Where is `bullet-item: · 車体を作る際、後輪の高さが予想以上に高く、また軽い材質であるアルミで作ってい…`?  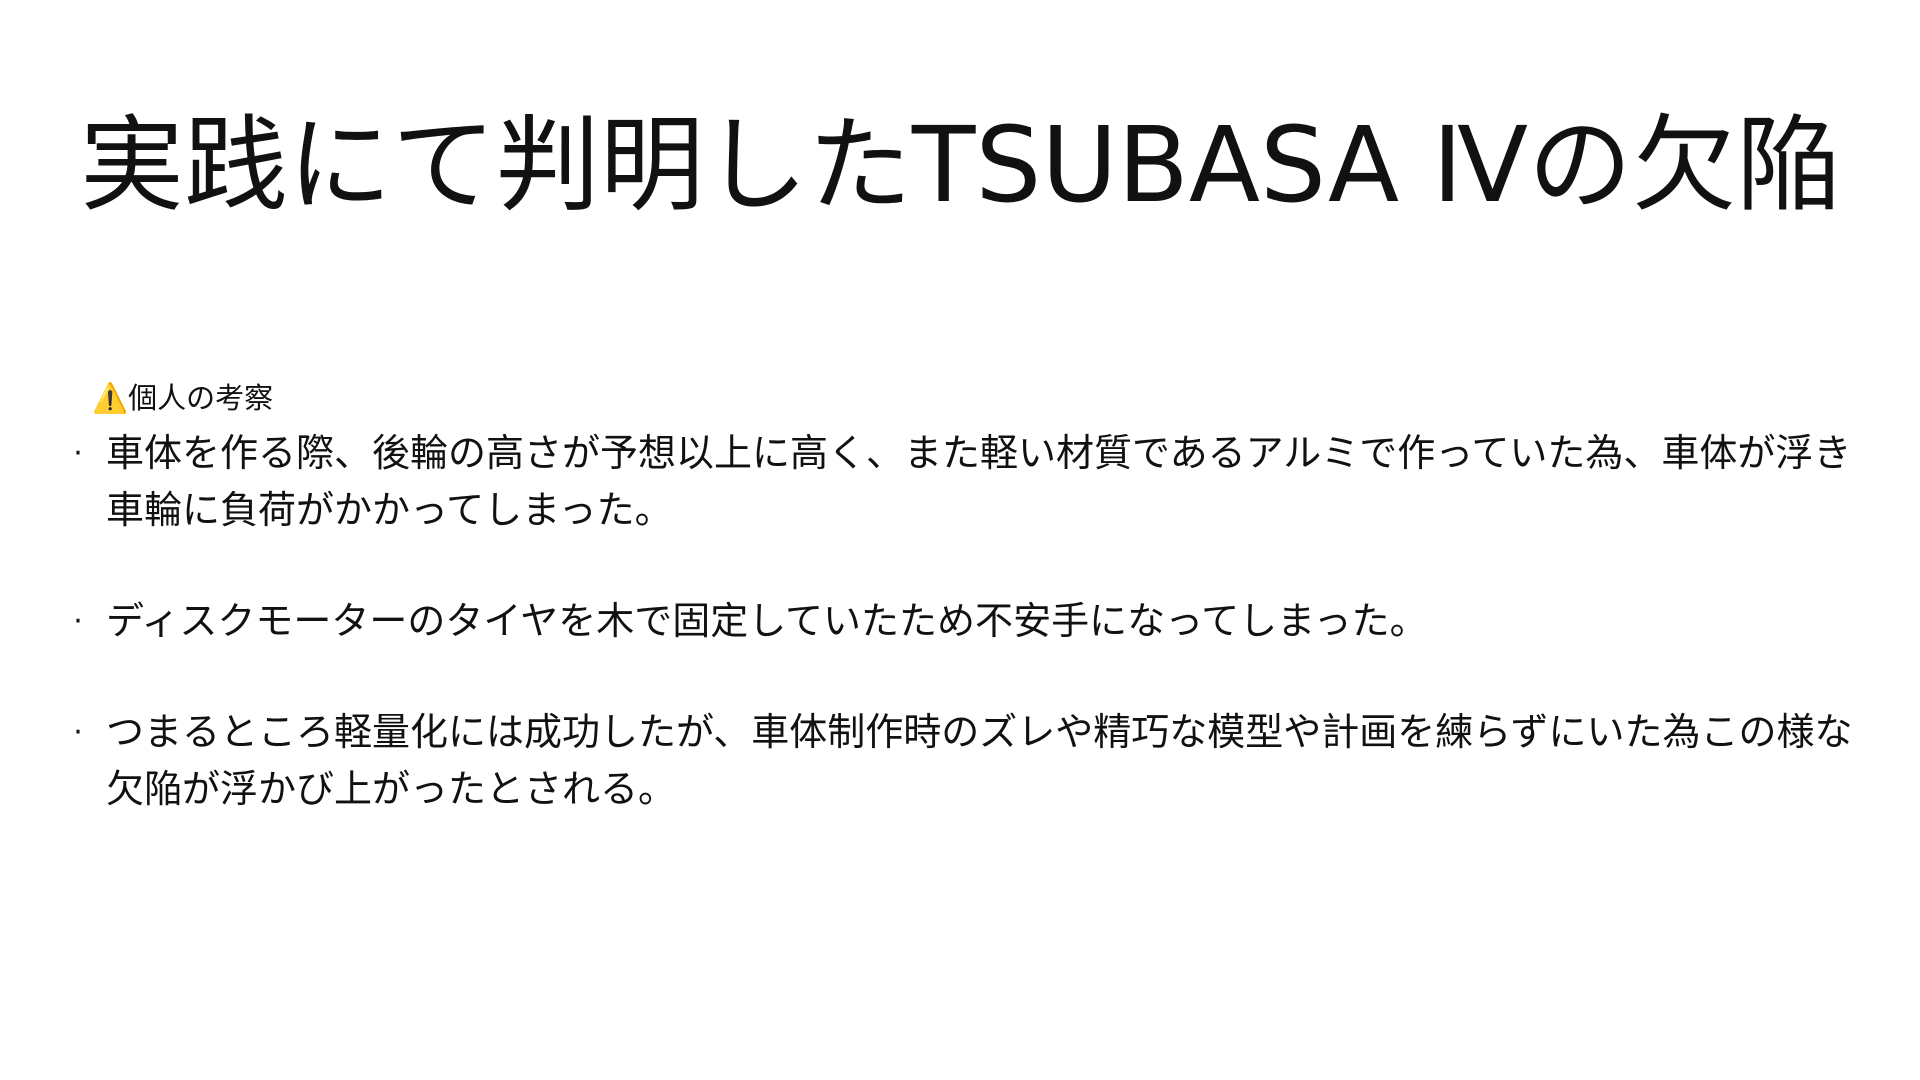
bullet-item: · 車体を作る際、後輪の高さが予想以上に高く、また軽い材質であるアルミで作ってい… is located at coordinates (968, 482).